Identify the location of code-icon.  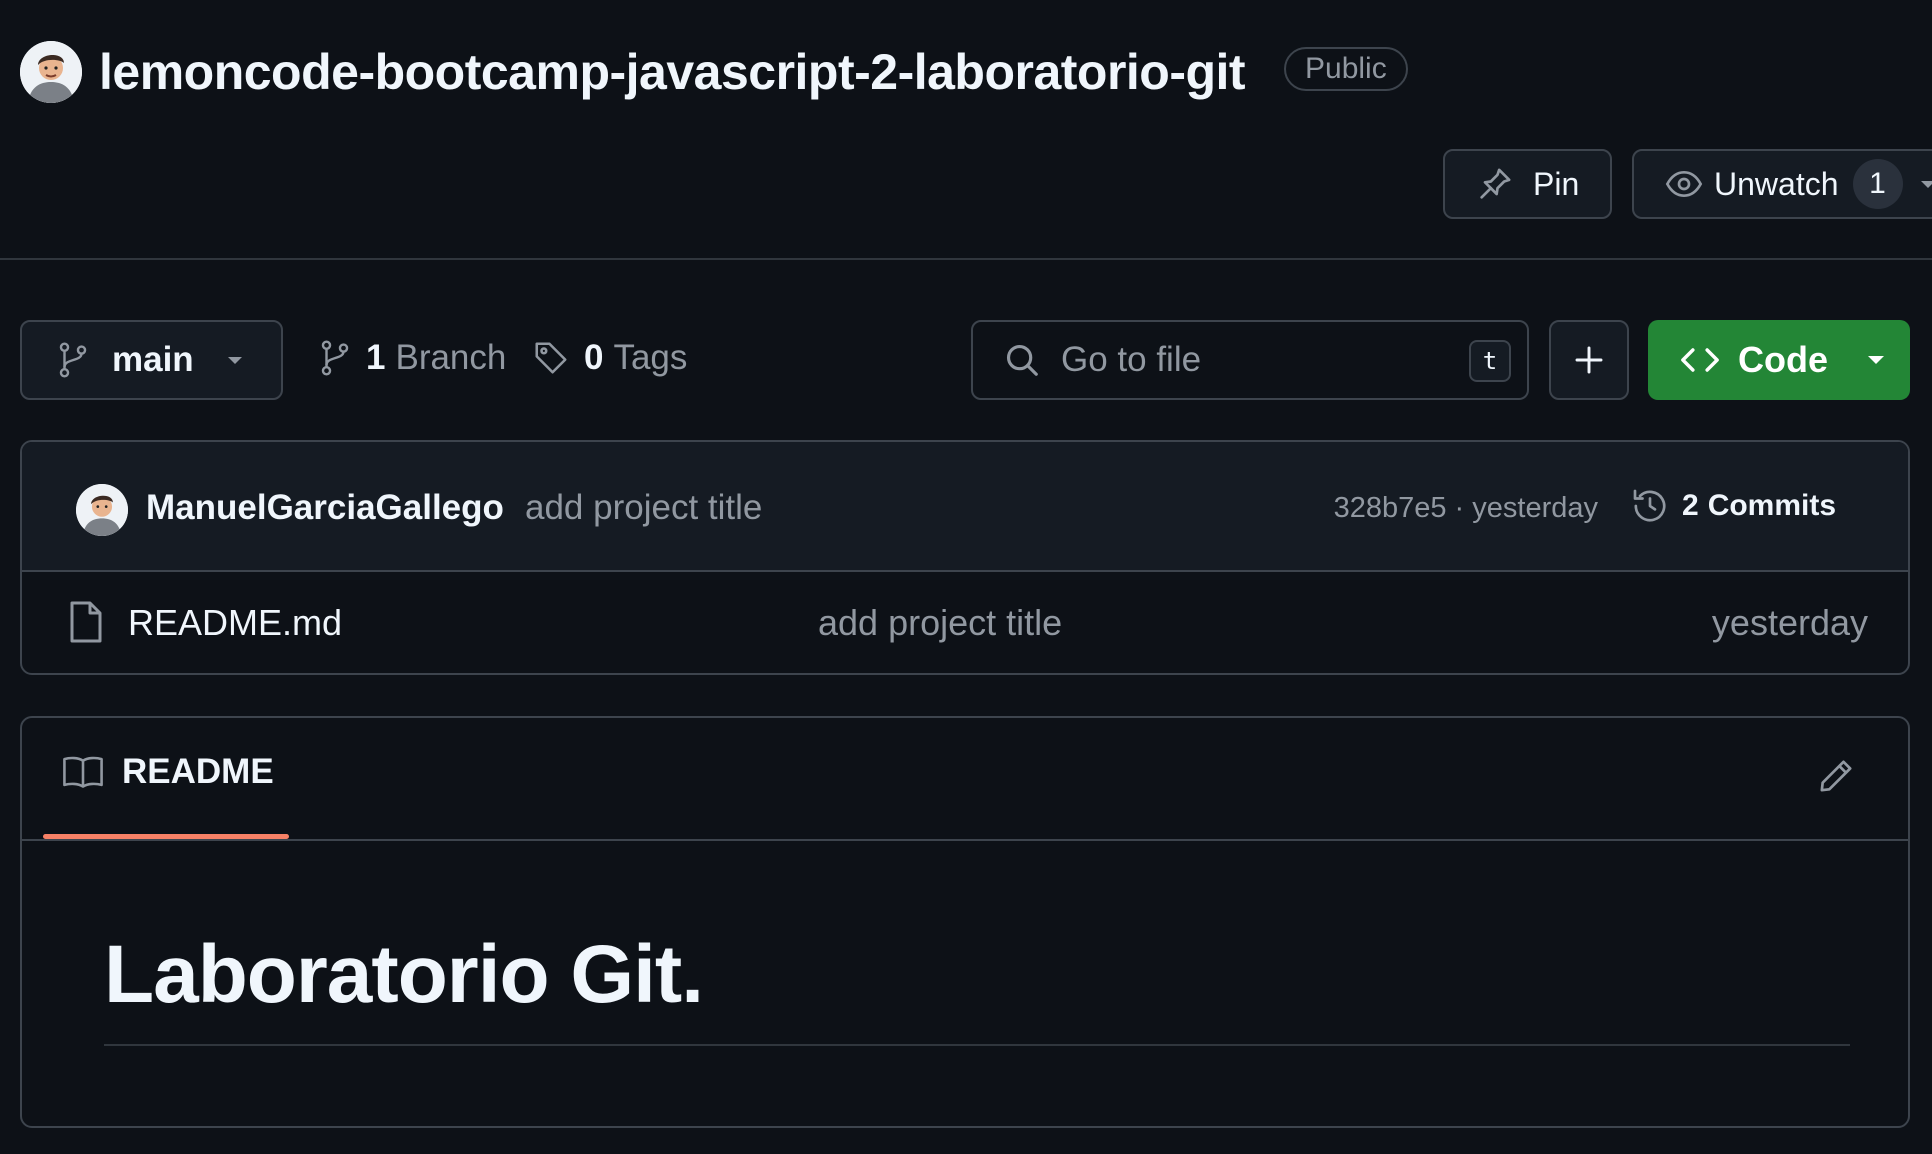
(1700, 360).